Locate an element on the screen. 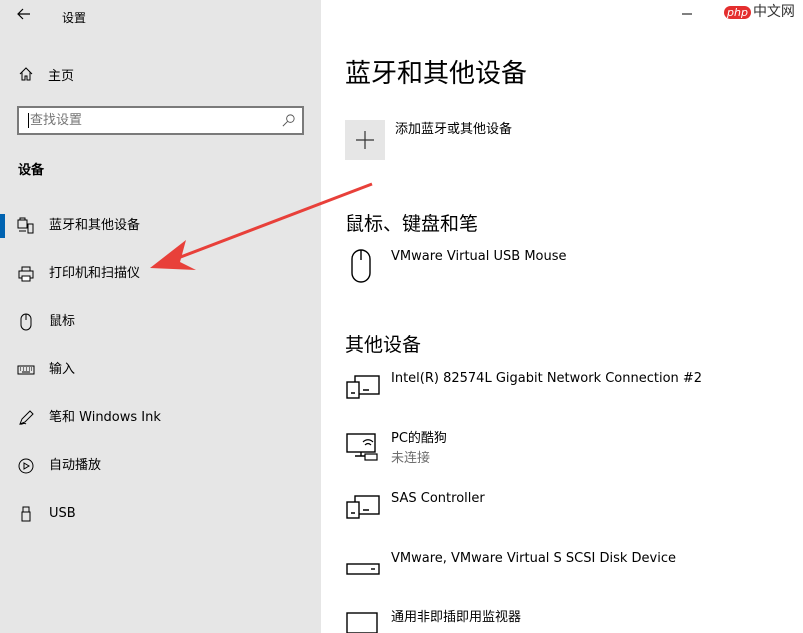  text-caret is located at coordinates (28, 120).